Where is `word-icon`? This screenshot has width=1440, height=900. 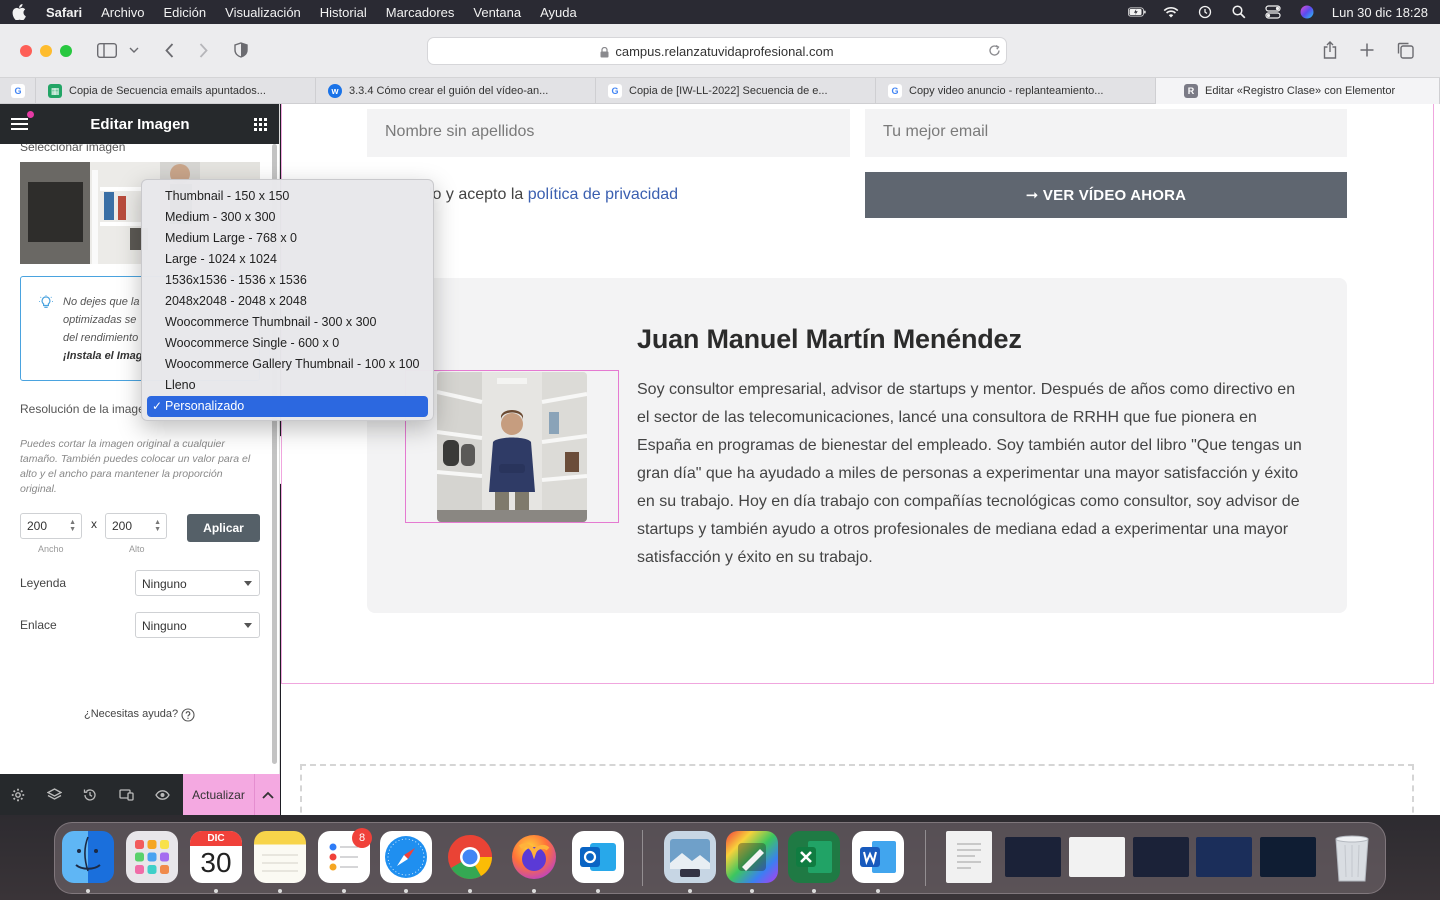 word-icon is located at coordinates (878, 857).